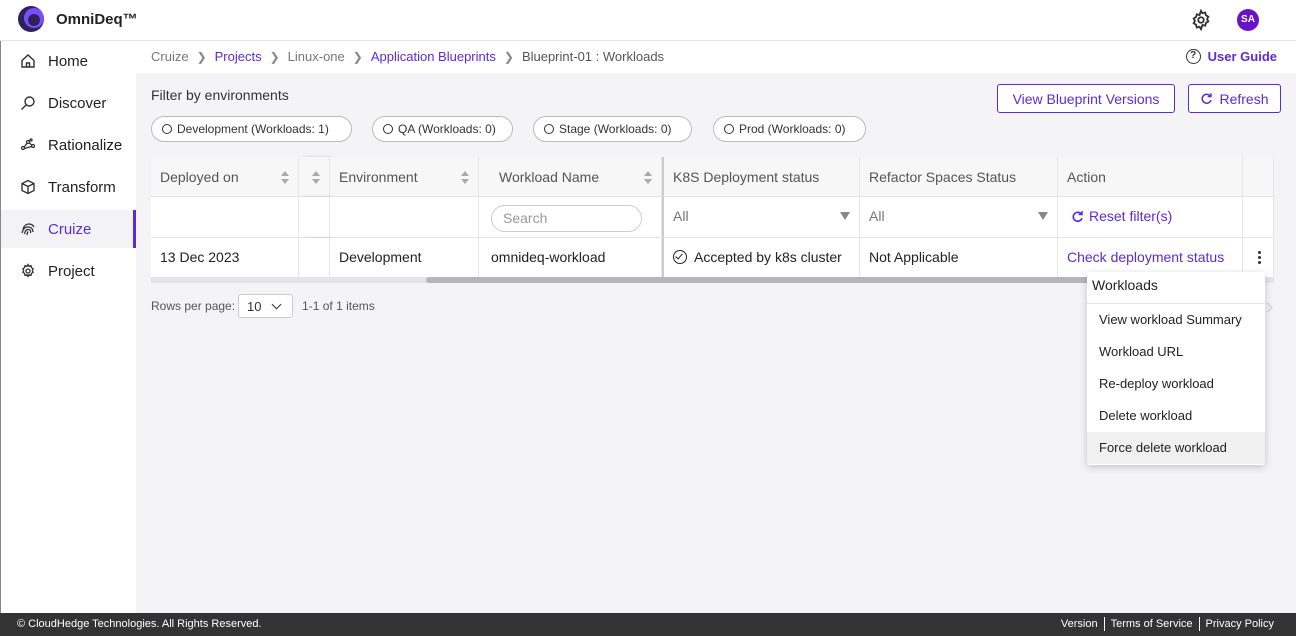  I want to click on sidebar-item-discover: Discover, so click(68, 103).